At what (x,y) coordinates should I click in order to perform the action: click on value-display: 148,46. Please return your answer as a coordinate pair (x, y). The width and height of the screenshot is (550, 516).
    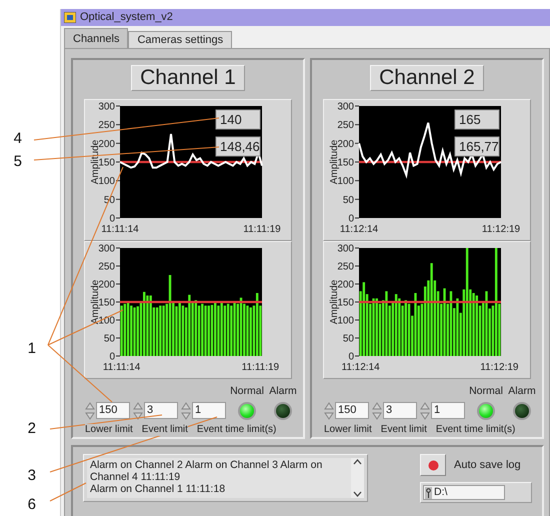
    Looking at the image, I should click on (238, 146).